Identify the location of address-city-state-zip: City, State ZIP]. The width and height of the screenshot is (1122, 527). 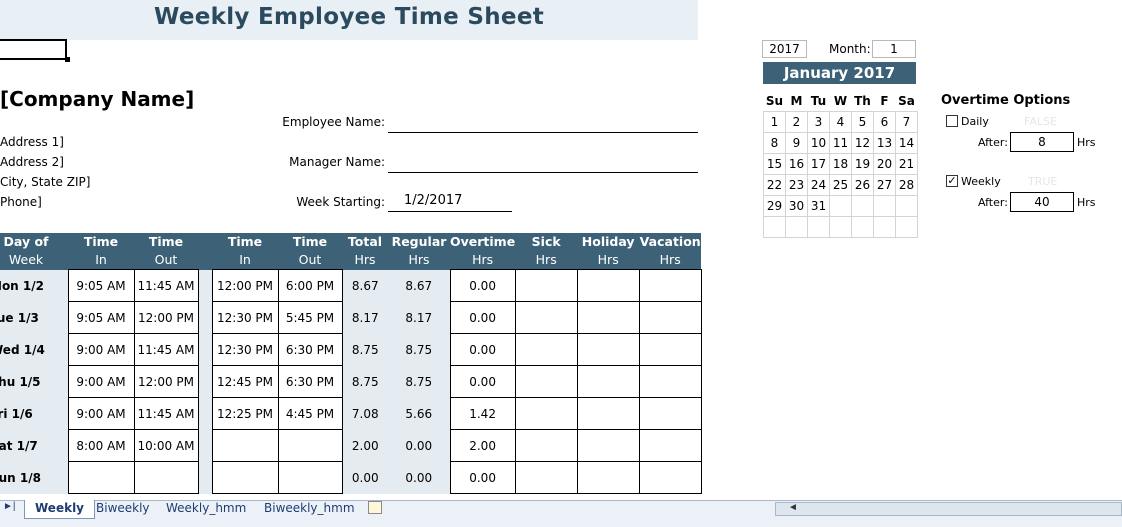
(45, 182).